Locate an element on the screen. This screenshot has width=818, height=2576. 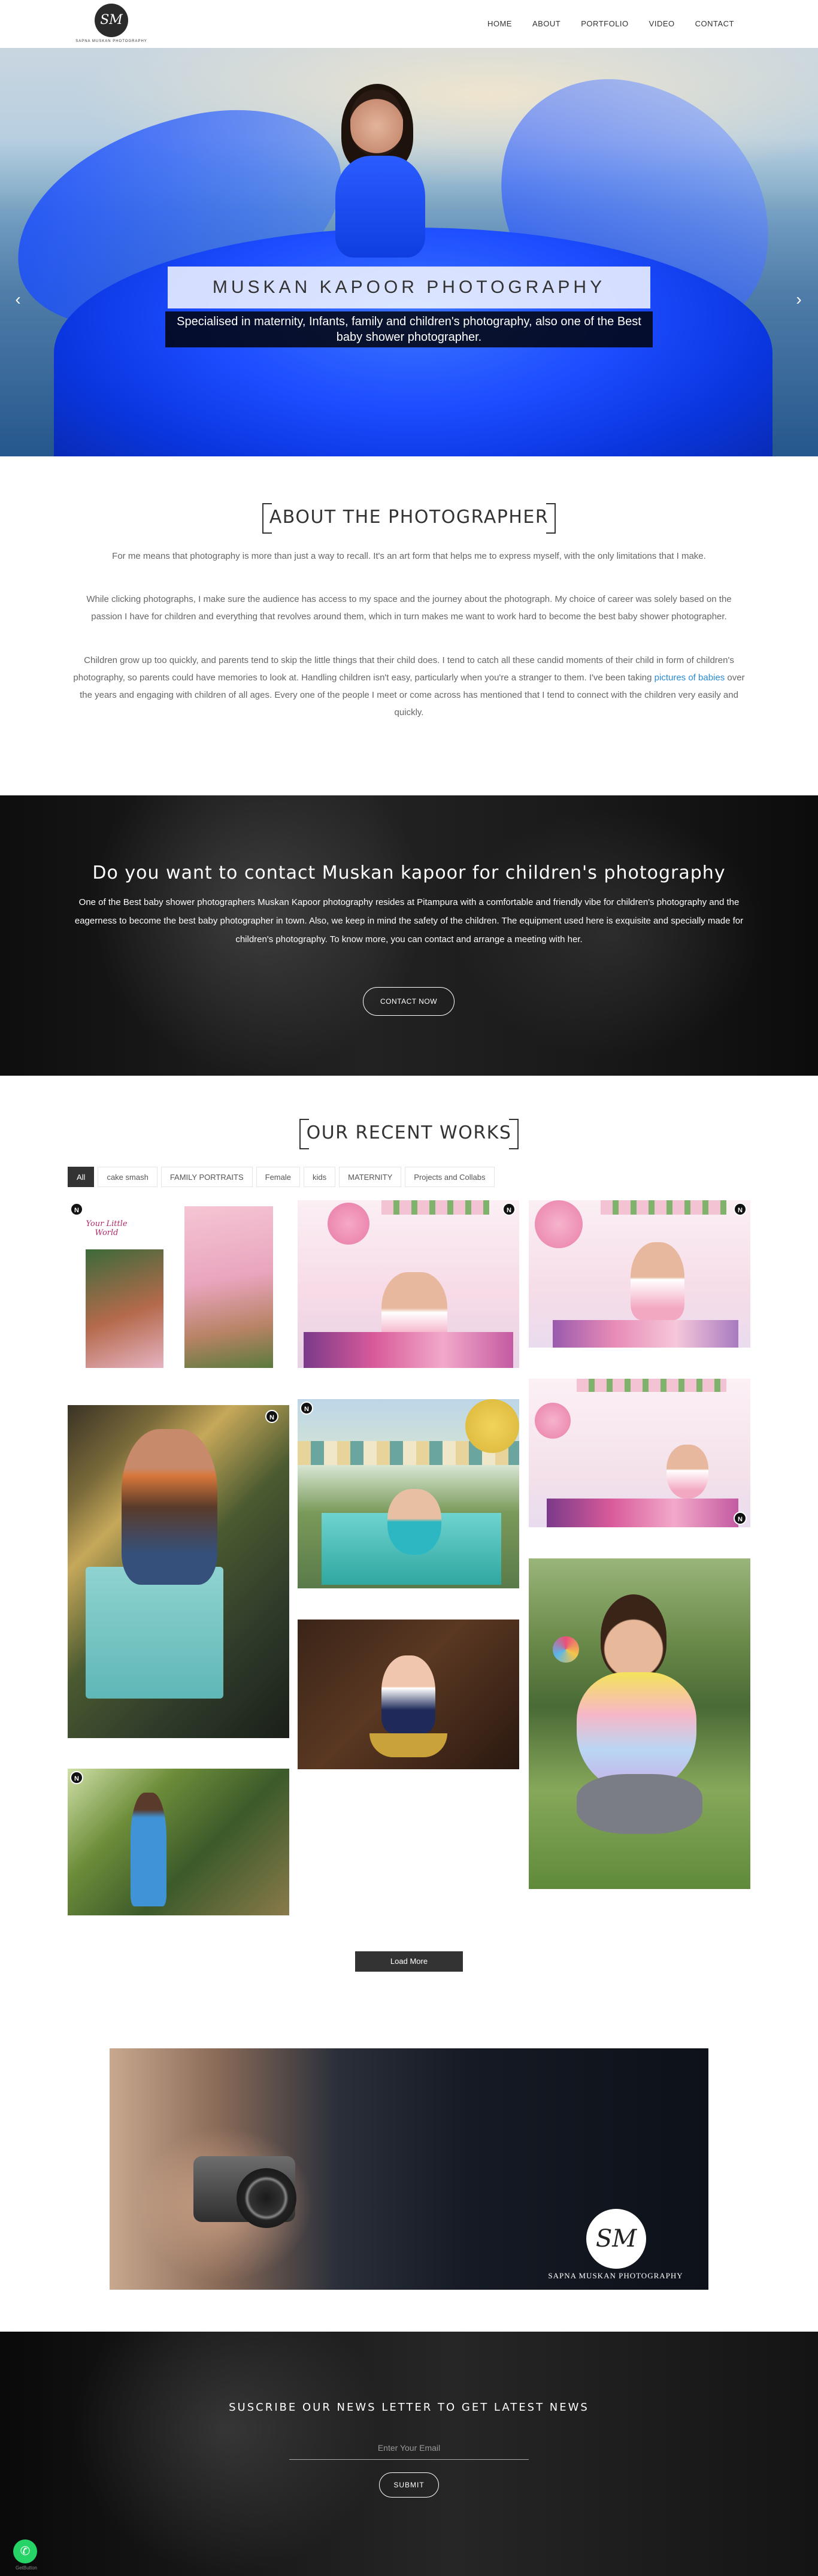
filter-cake-smash: cake smash is located at coordinates (128, 1177).